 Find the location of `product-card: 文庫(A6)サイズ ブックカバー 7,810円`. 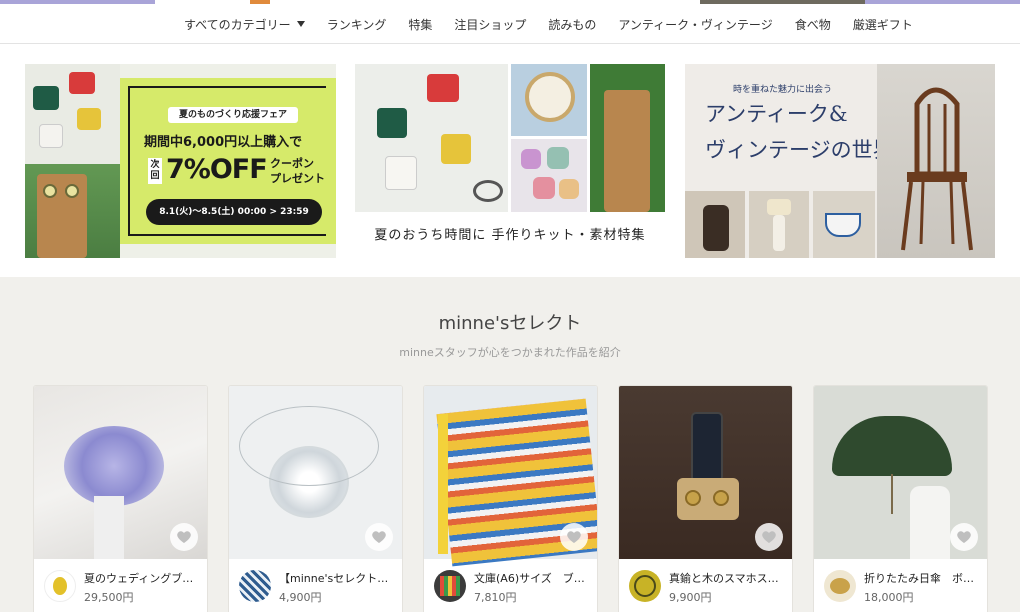

product-card: 文庫(A6)サイズ ブックカバー 7,810円 is located at coordinates (510, 498).